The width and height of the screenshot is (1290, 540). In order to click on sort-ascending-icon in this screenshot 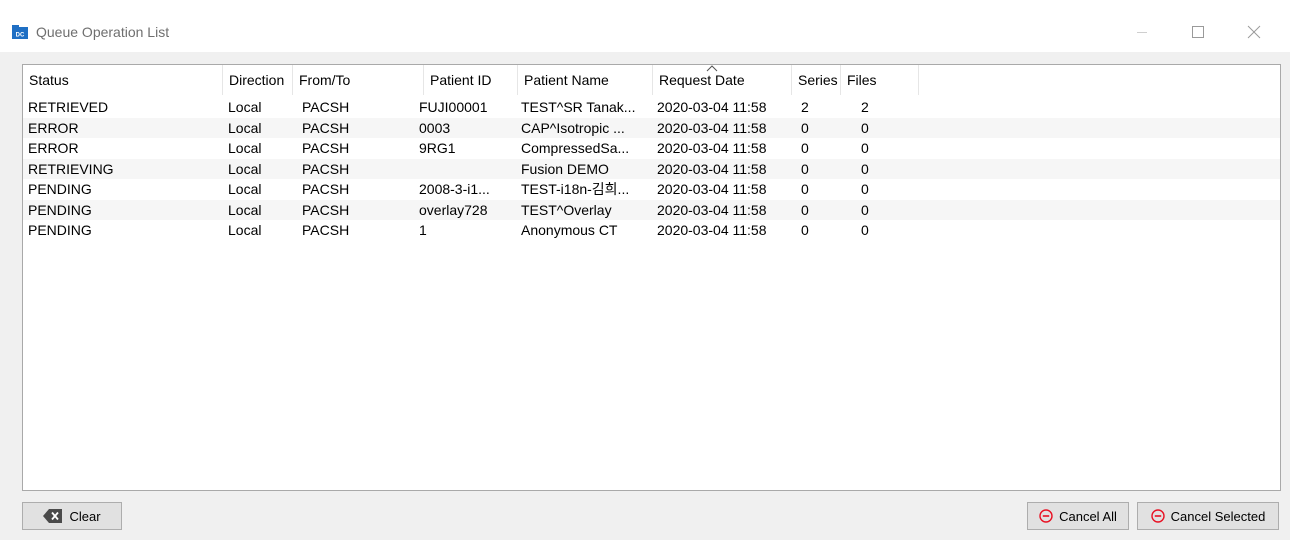, I will do `click(712, 68)`.